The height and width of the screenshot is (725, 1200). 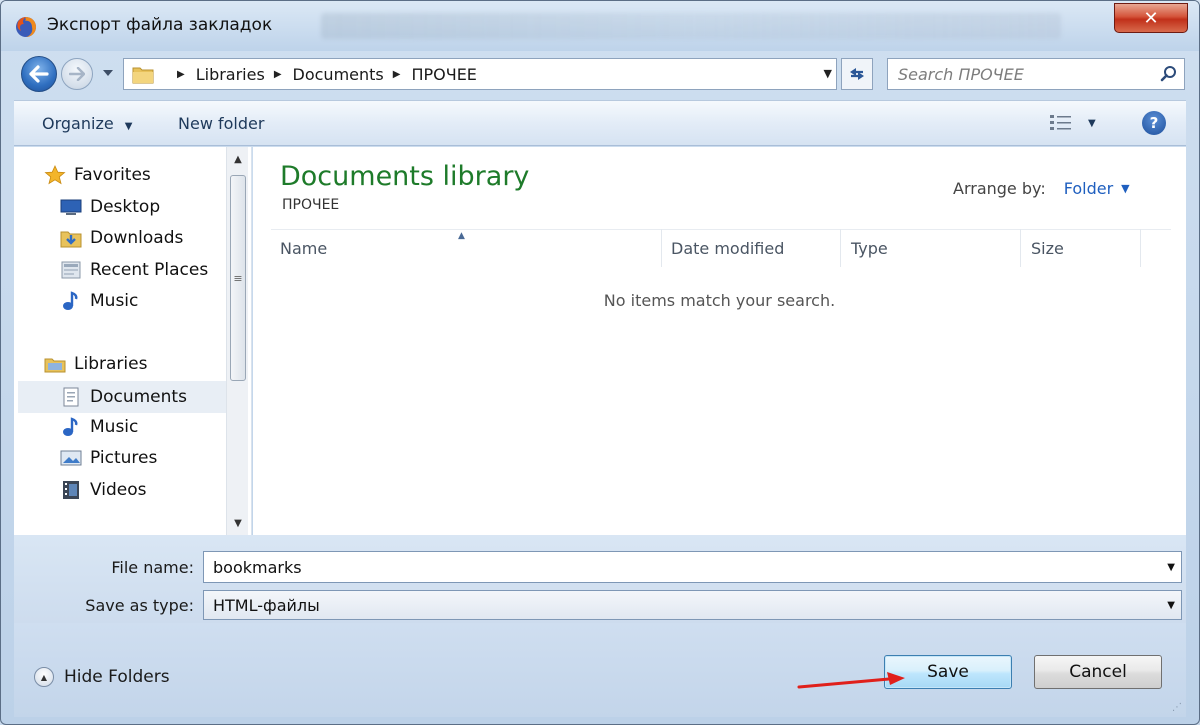 What do you see at coordinates (948, 672) in the screenshot?
I see `save-button: Save` at bounding box center [948, 672].